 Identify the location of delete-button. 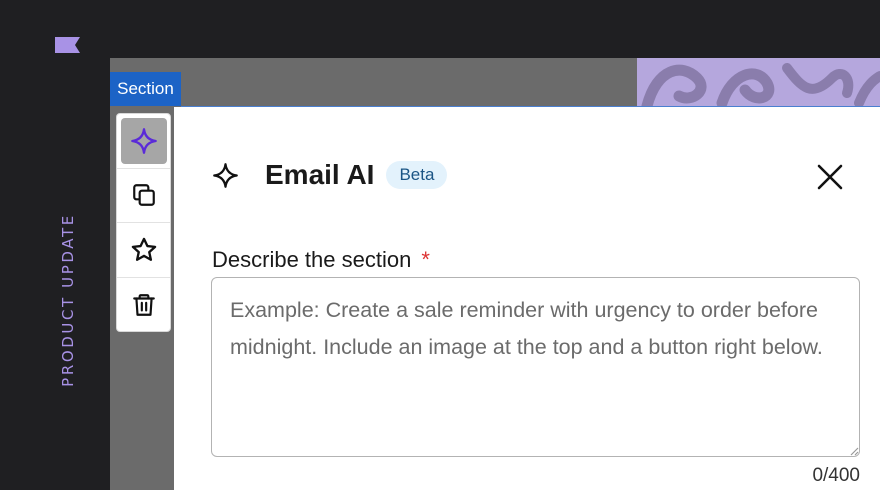
(143, 305).